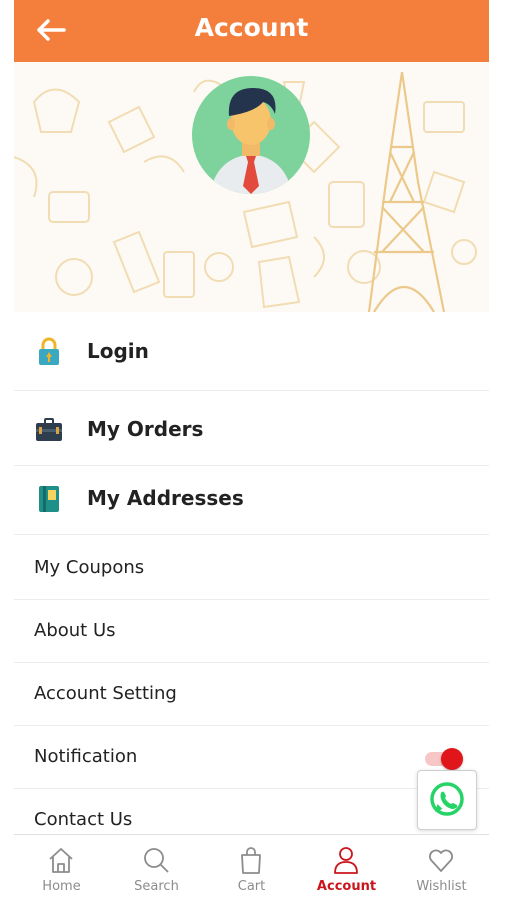 The height and width of the screenshot is (900, 506). What do you see at coordinates (452, 759) in the screenshot?
I see `toggle-knob` at bounding box center [452, 759].